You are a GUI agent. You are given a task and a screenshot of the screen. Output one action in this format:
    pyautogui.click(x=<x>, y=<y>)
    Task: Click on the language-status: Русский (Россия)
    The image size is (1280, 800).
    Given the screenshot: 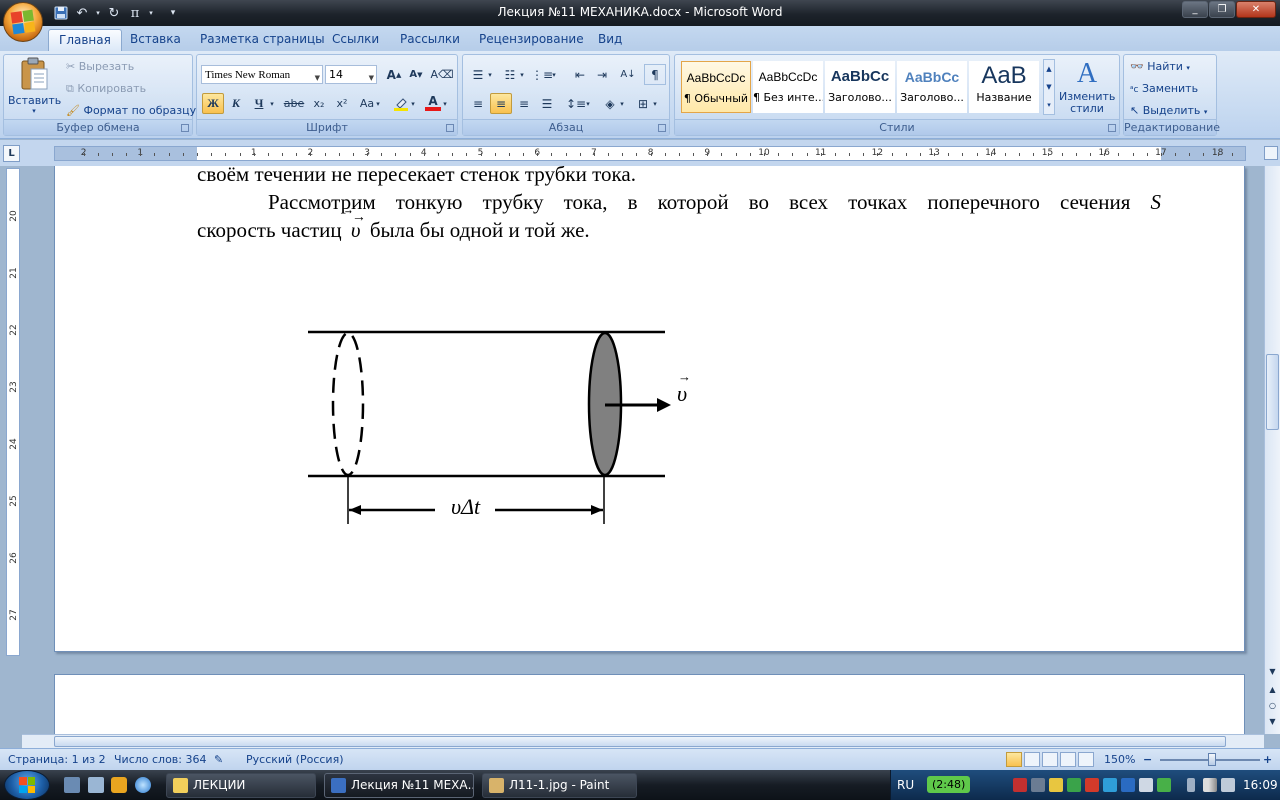 What is the action you would take?
    pyautogui.click(x=295, y=759)
    